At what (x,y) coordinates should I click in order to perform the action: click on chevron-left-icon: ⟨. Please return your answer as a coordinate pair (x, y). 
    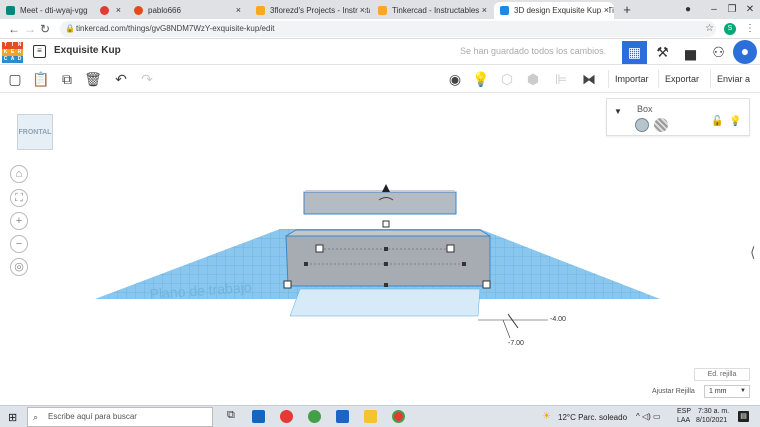
    Looking at the image, I should click on (752, 252).